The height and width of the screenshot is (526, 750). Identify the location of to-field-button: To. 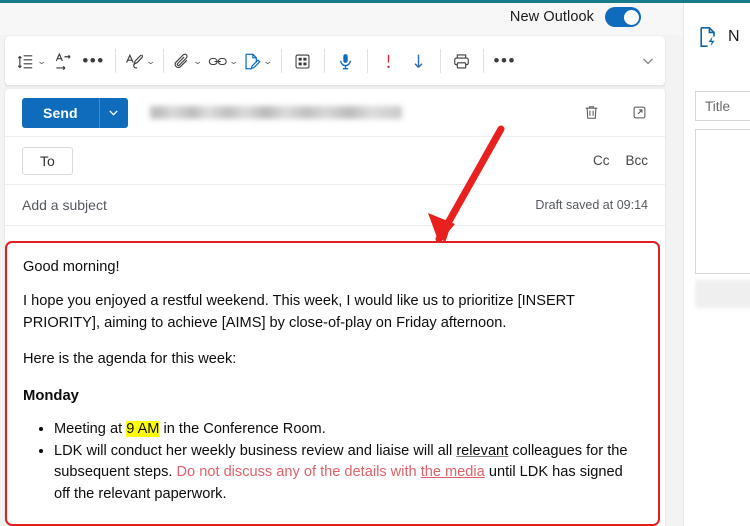
(47, 160).